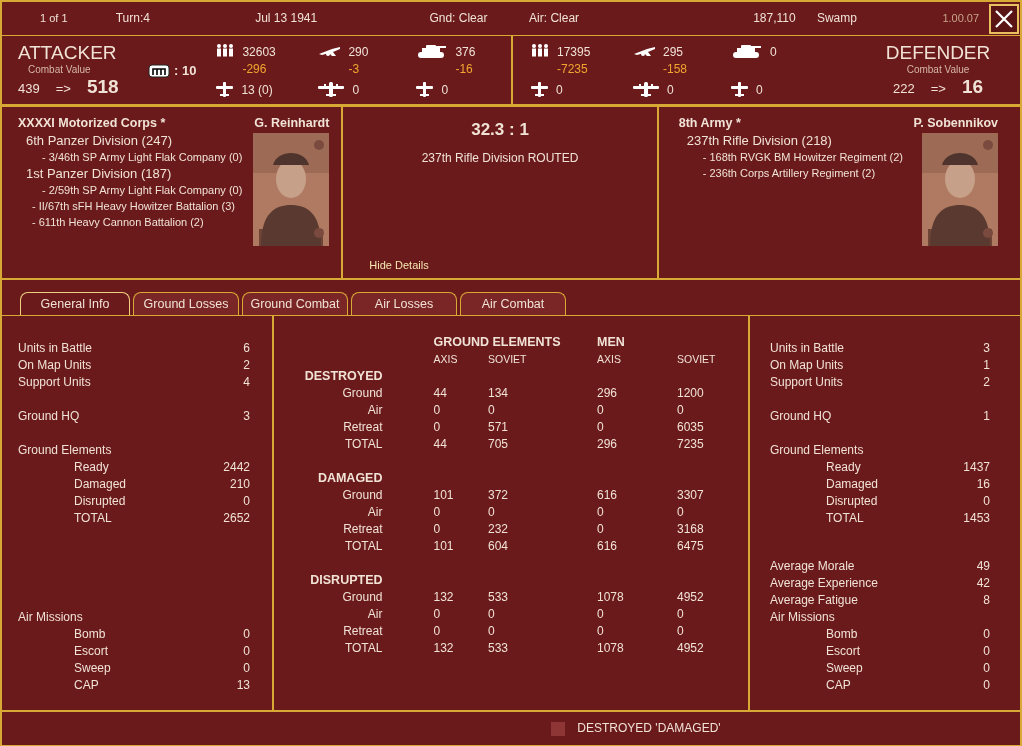 The image size is (1022, 746). Describe the element at coordinates (837, 18) in the screenshot. I see `top-terrain-label: Swamp` at that location.